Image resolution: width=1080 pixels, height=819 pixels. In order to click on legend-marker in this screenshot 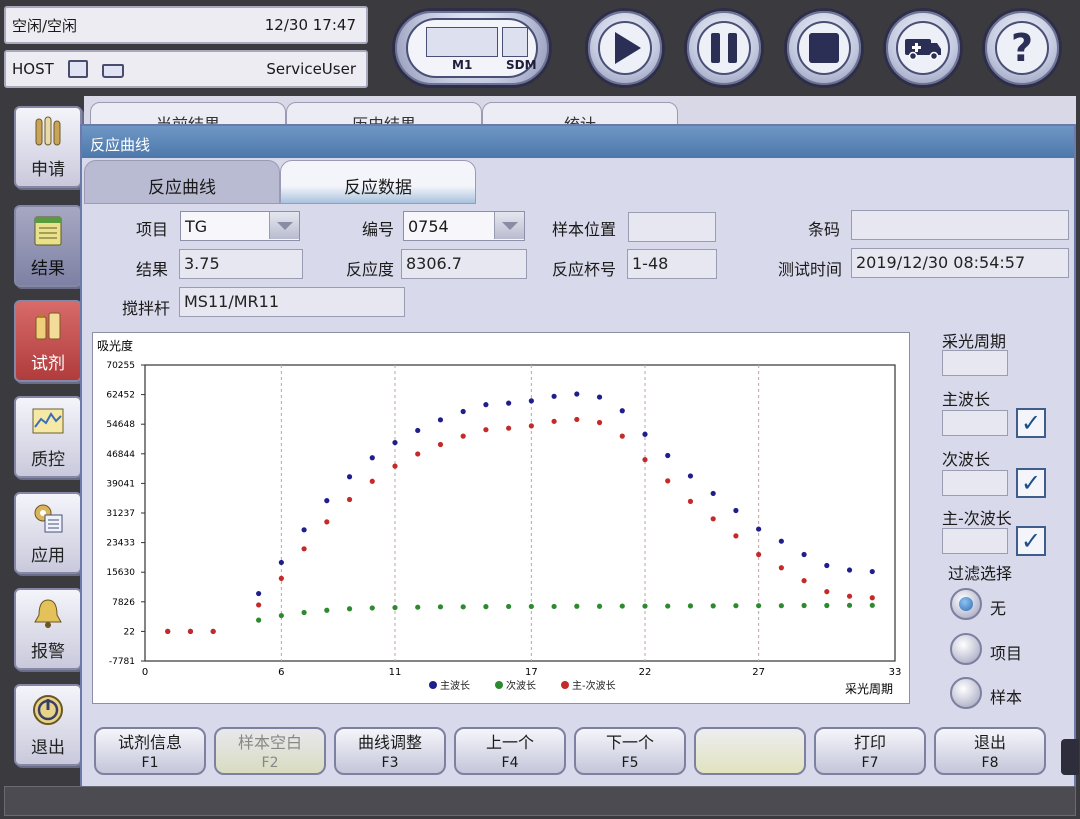, I will do `click(433, 685)`.